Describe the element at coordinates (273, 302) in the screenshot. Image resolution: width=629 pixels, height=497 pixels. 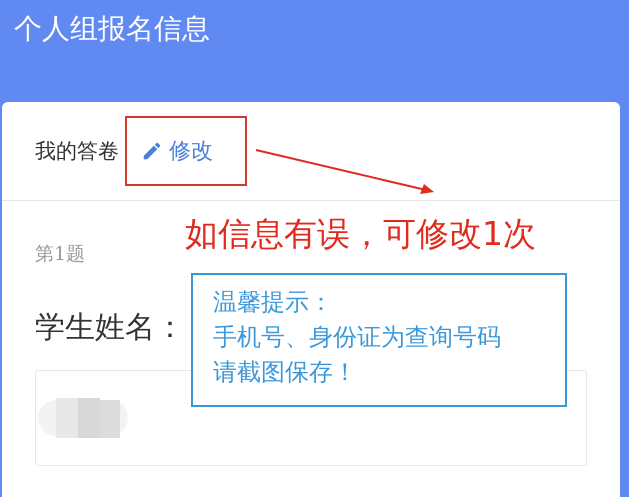
I see `tip-line: 温馨提示：` at that location.